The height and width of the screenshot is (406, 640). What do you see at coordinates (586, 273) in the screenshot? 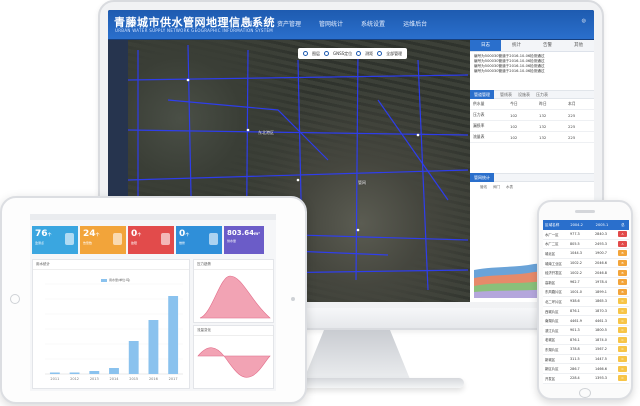
I see `table-row: 经济开发区 1002.2 2046.8 B` at bounding box center [586, 273].